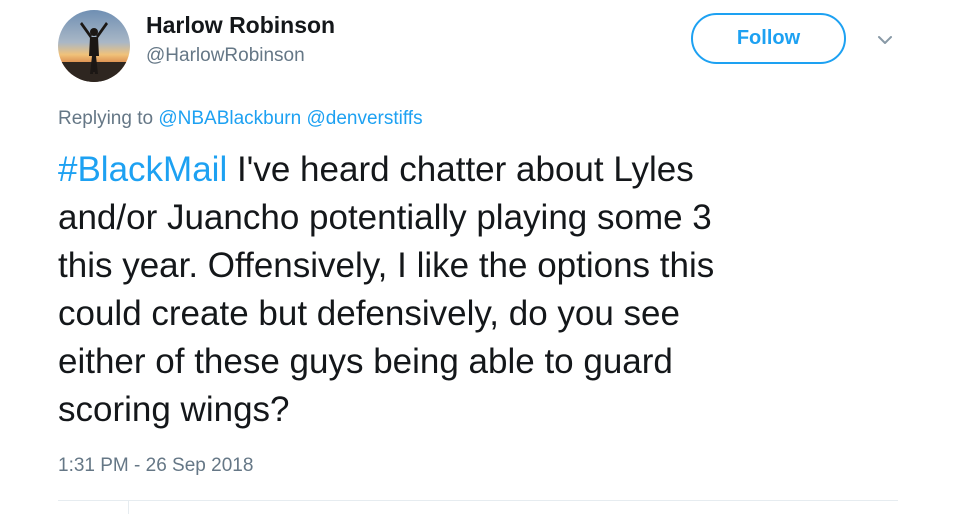 This screenshot has height=514, width=954. I want to click on follow-button-label: Follow, so click(768, 38).